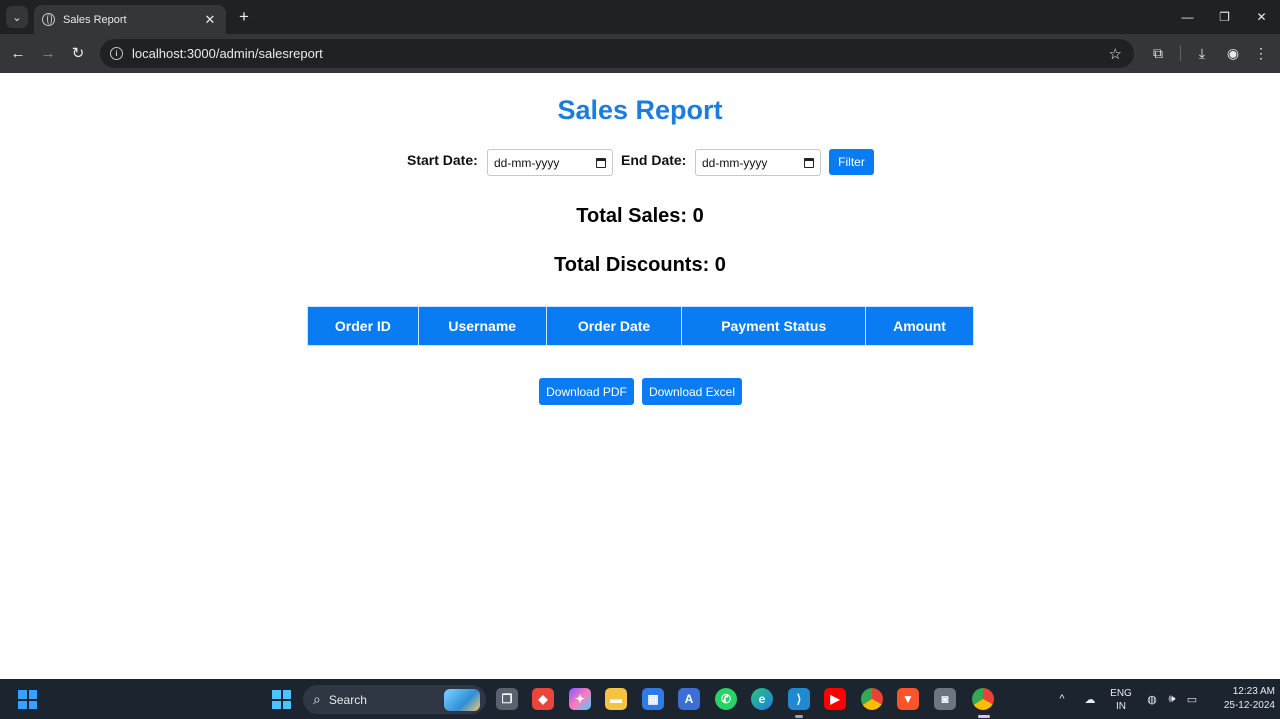 Image resolution: width=1280 pixels, height=719 pixels. Describe the element at coordinates (95, 19) in the screenshot. I see `tab-title: Sales Report` at that location.